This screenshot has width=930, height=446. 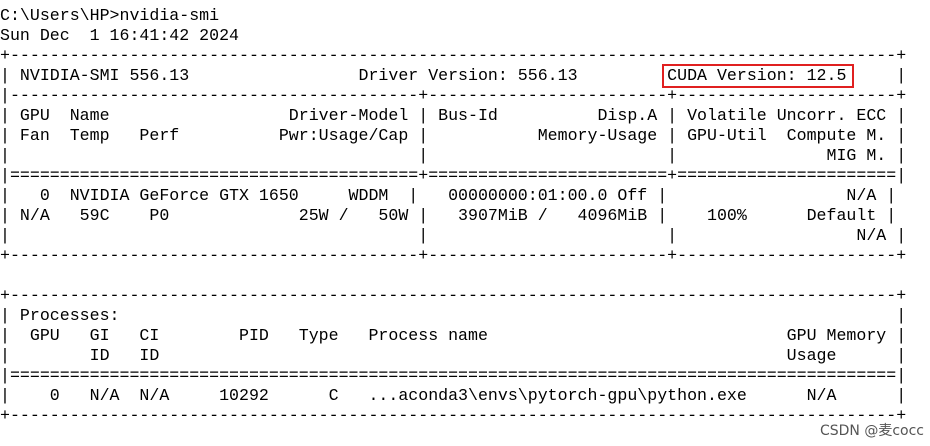 What do you see at coordinates (758, 76) in the screenshot?
I see `cuda-version-highlight-box` at bounding box center [758, 76].